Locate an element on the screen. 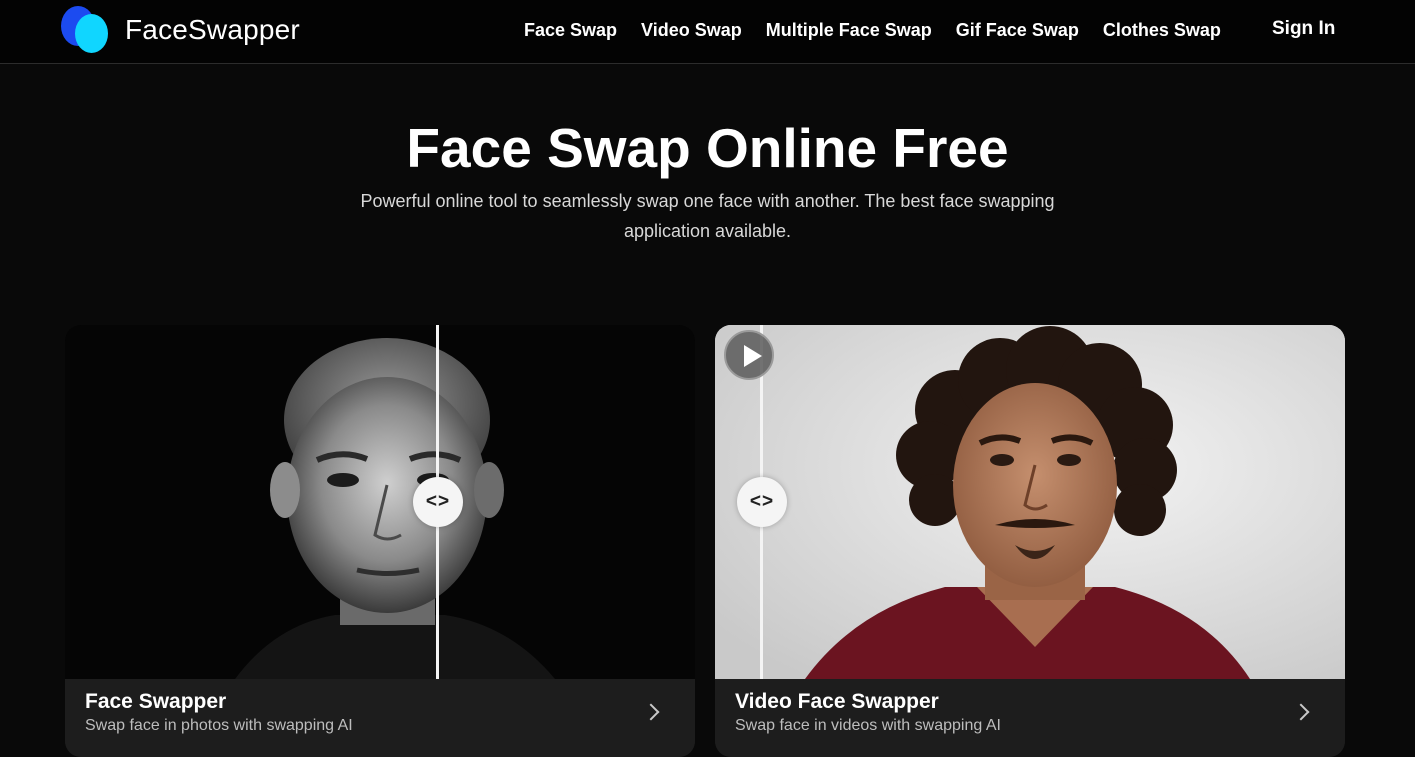 The image size is (1415, 757). nav-item-video-swap: Video Swap is located at coordinates (691, 30).